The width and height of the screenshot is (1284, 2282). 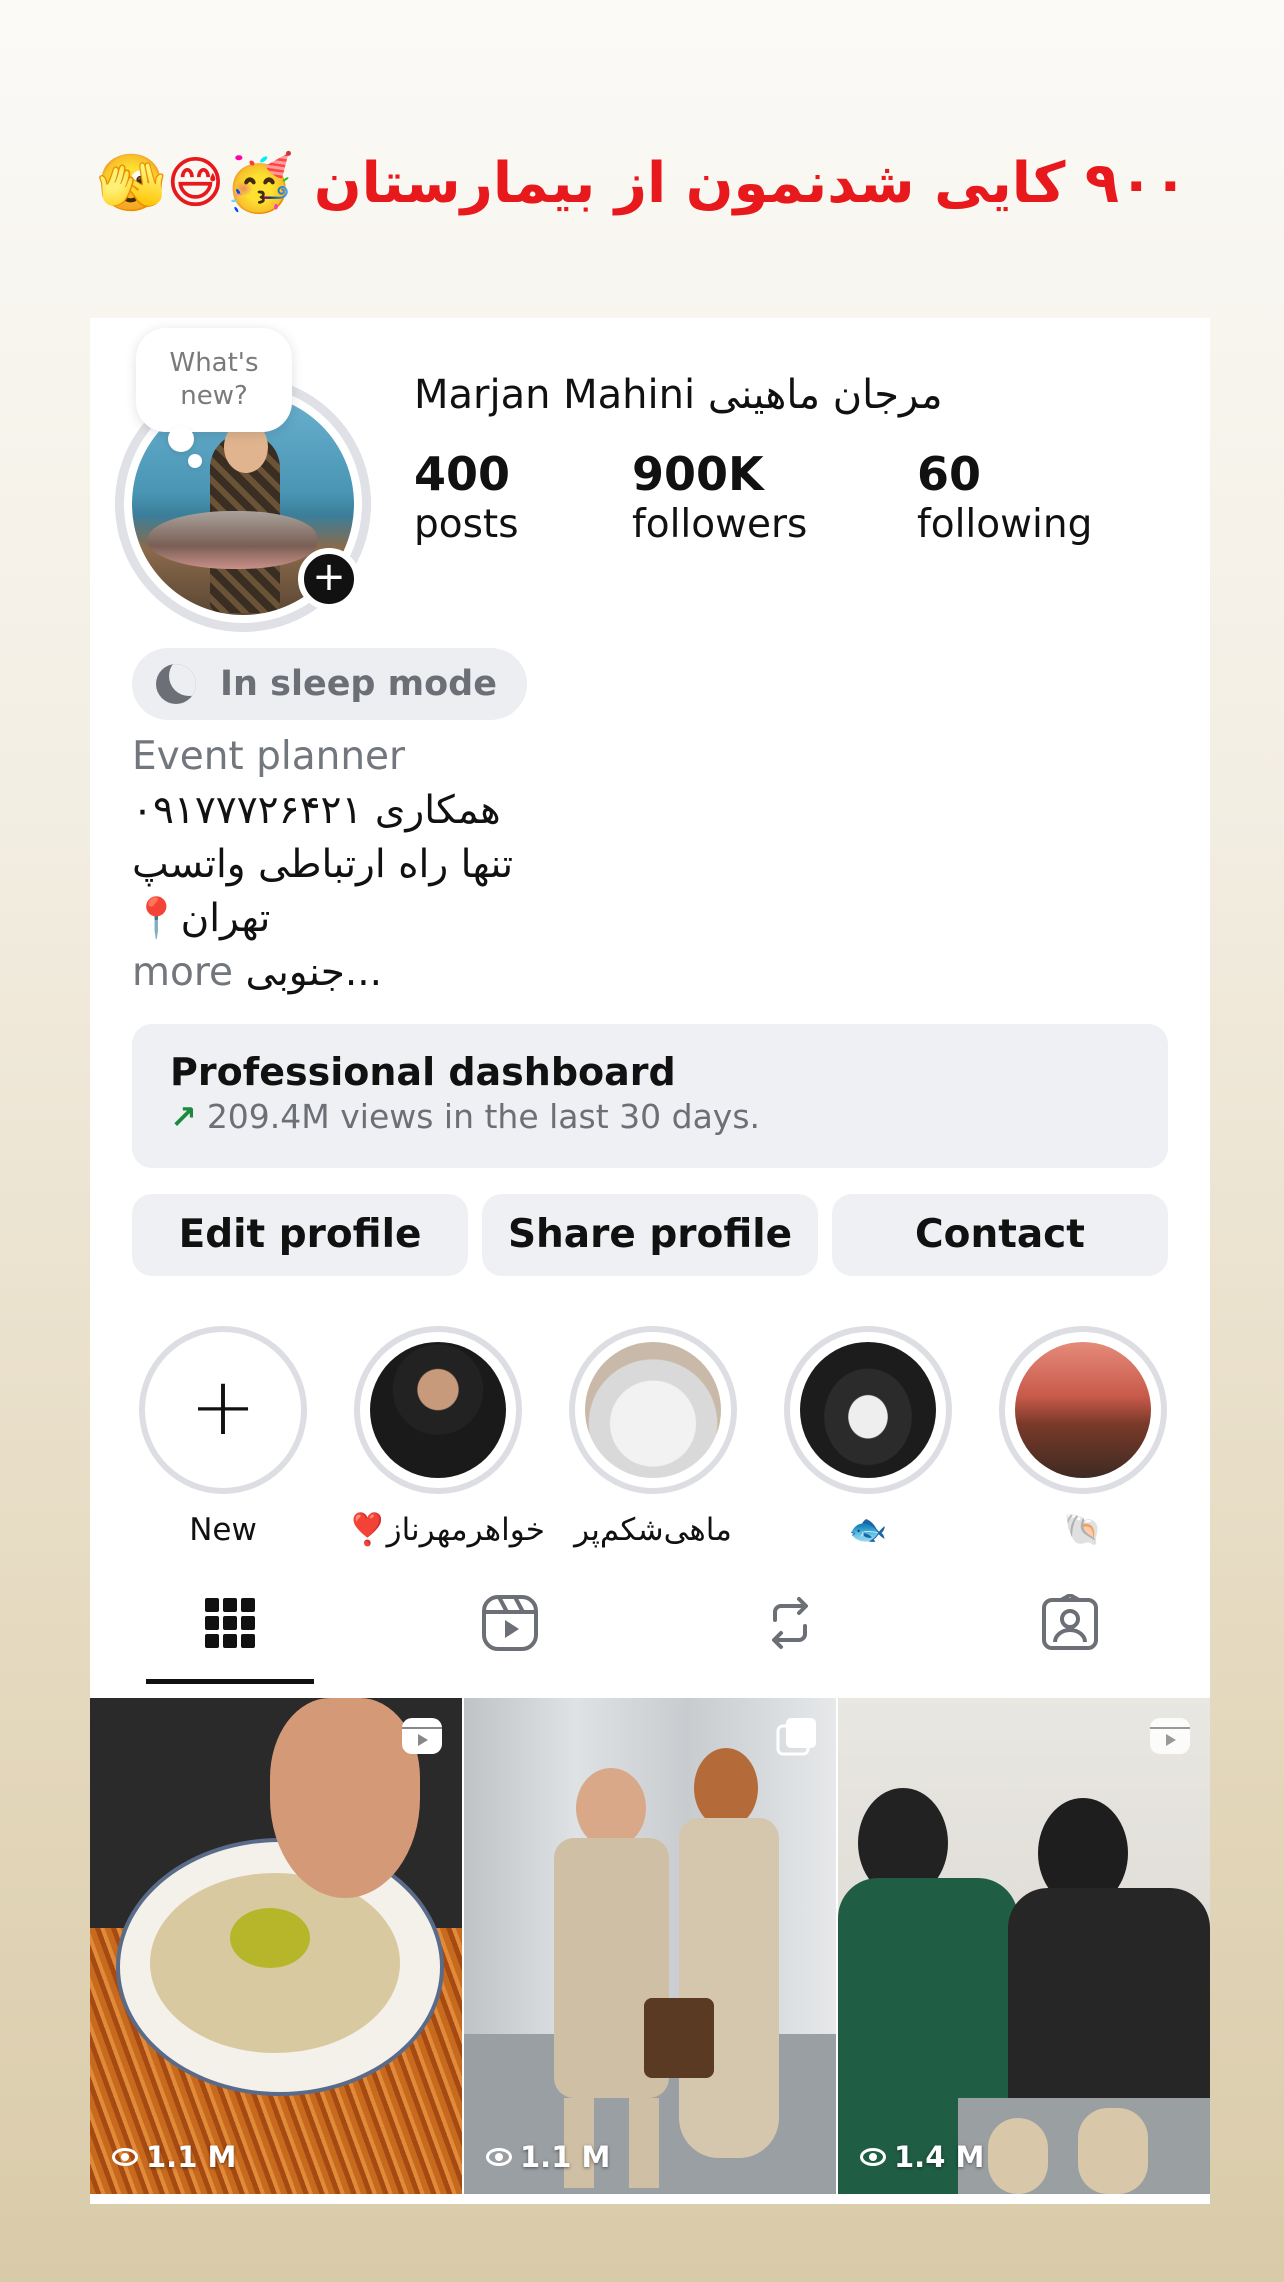 I want to click on highlight-item: ❣️خواهرمهرناز, so click(x=446, y=1438).